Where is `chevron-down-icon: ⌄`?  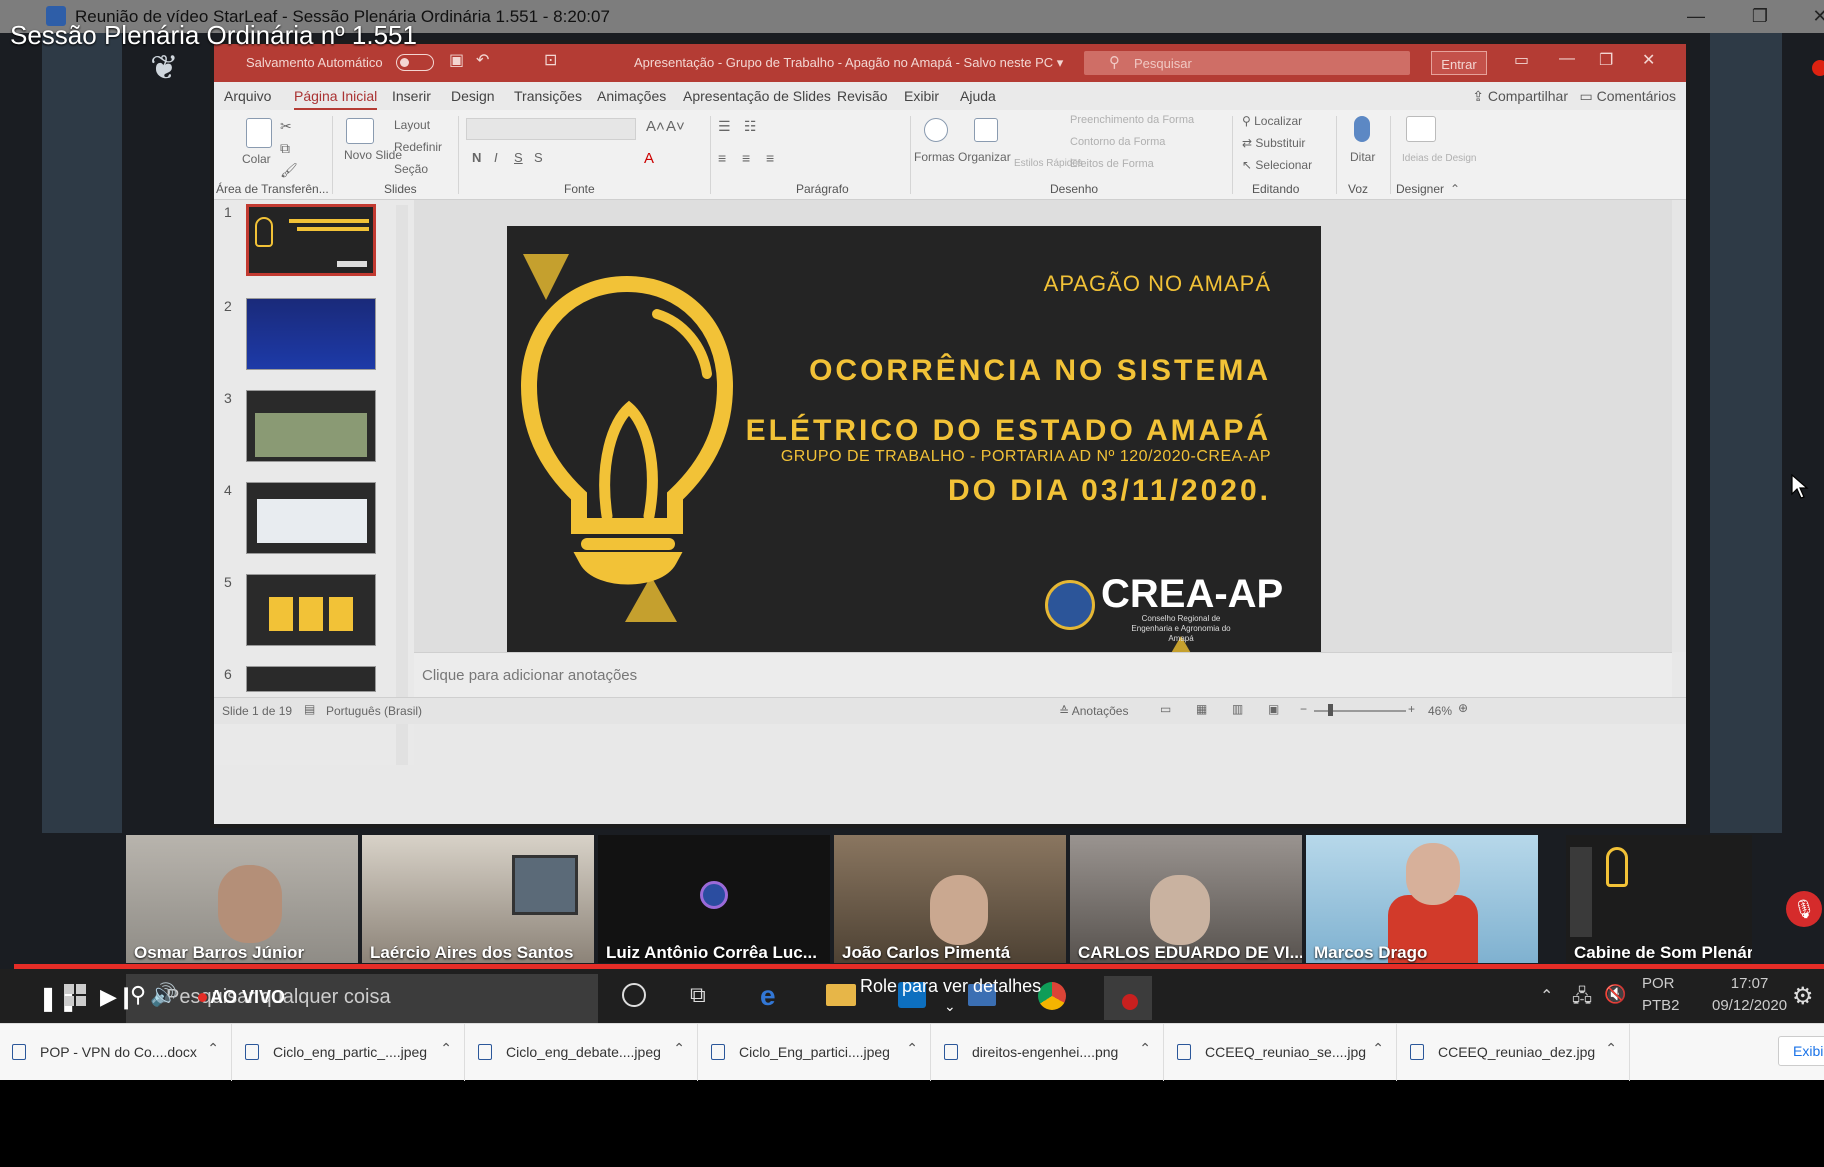 chevron-down-icon: ⌄ is located at coordinates (950, 1006).